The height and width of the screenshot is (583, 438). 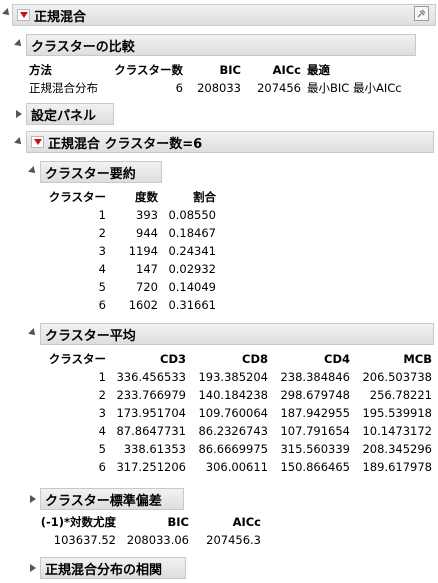 What do you see at coordinates (19, 142) in the screenshot?
I see `model-disclosure-icon` at bounding box center [19, 142].